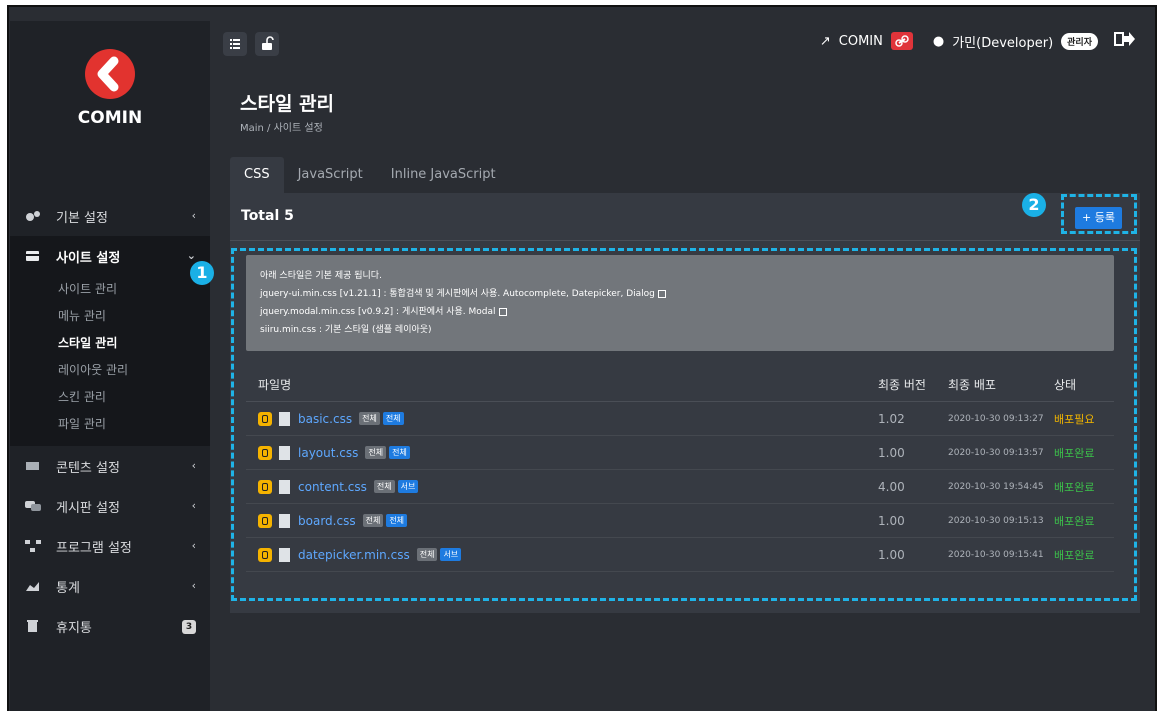 The image size is (1164, 711). What do you see at coordinates (33, 506) in the screenshot?
I see `board-icon` at bounding box center [33, 506].